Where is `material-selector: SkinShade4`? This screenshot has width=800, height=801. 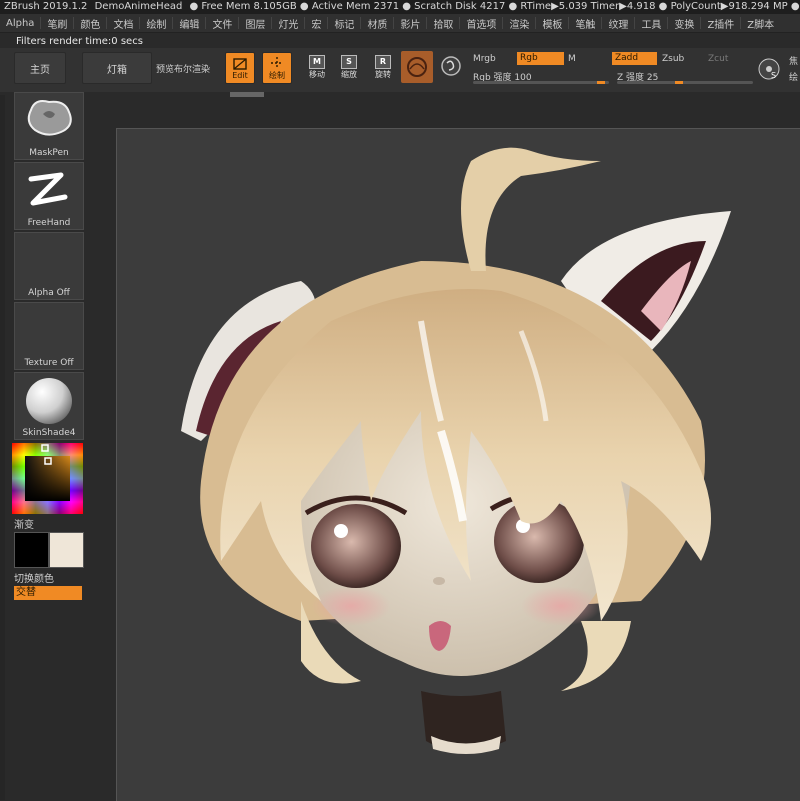 material-selector: SkinShade4 is located at coordinates (49, 406).